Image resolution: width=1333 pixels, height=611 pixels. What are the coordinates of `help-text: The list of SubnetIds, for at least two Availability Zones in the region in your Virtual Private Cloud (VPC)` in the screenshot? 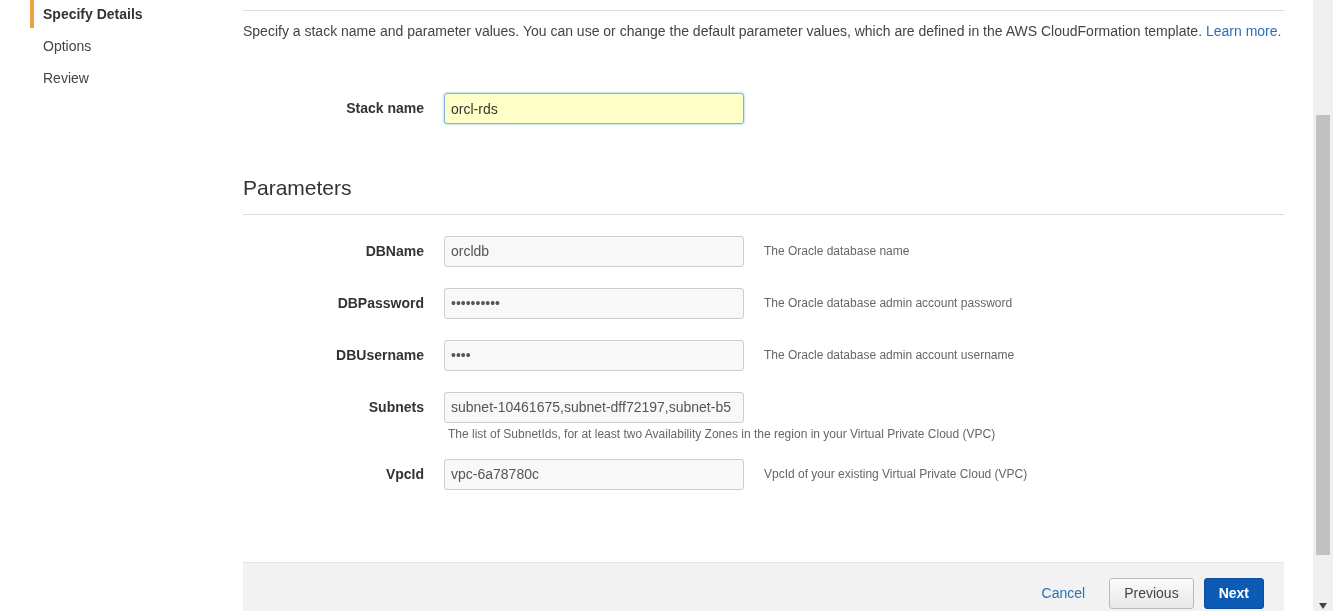 It's located at (722, 434).